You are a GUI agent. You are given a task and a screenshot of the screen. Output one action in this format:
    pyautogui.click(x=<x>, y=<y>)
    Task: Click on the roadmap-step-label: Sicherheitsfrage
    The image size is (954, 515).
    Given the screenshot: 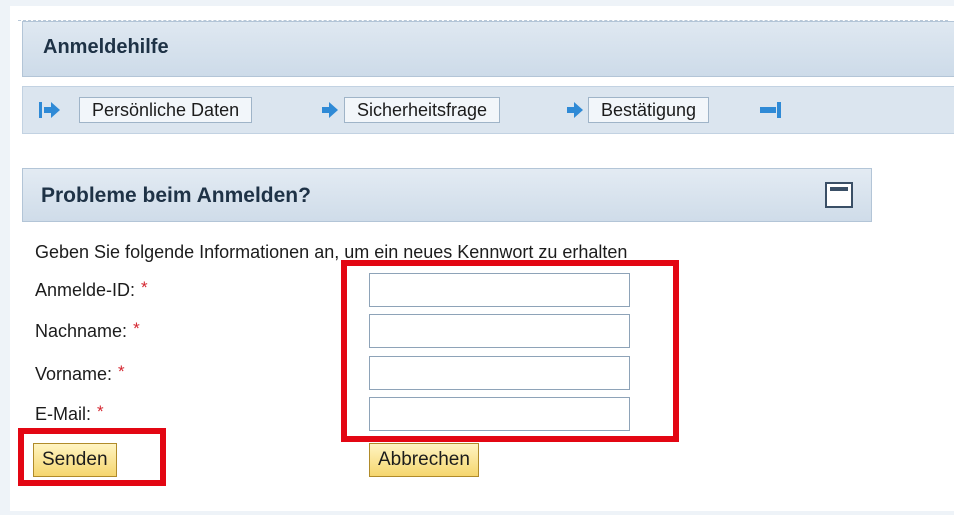 What is the action you would take?
    pyautogui.click(x=422, y=110)
    